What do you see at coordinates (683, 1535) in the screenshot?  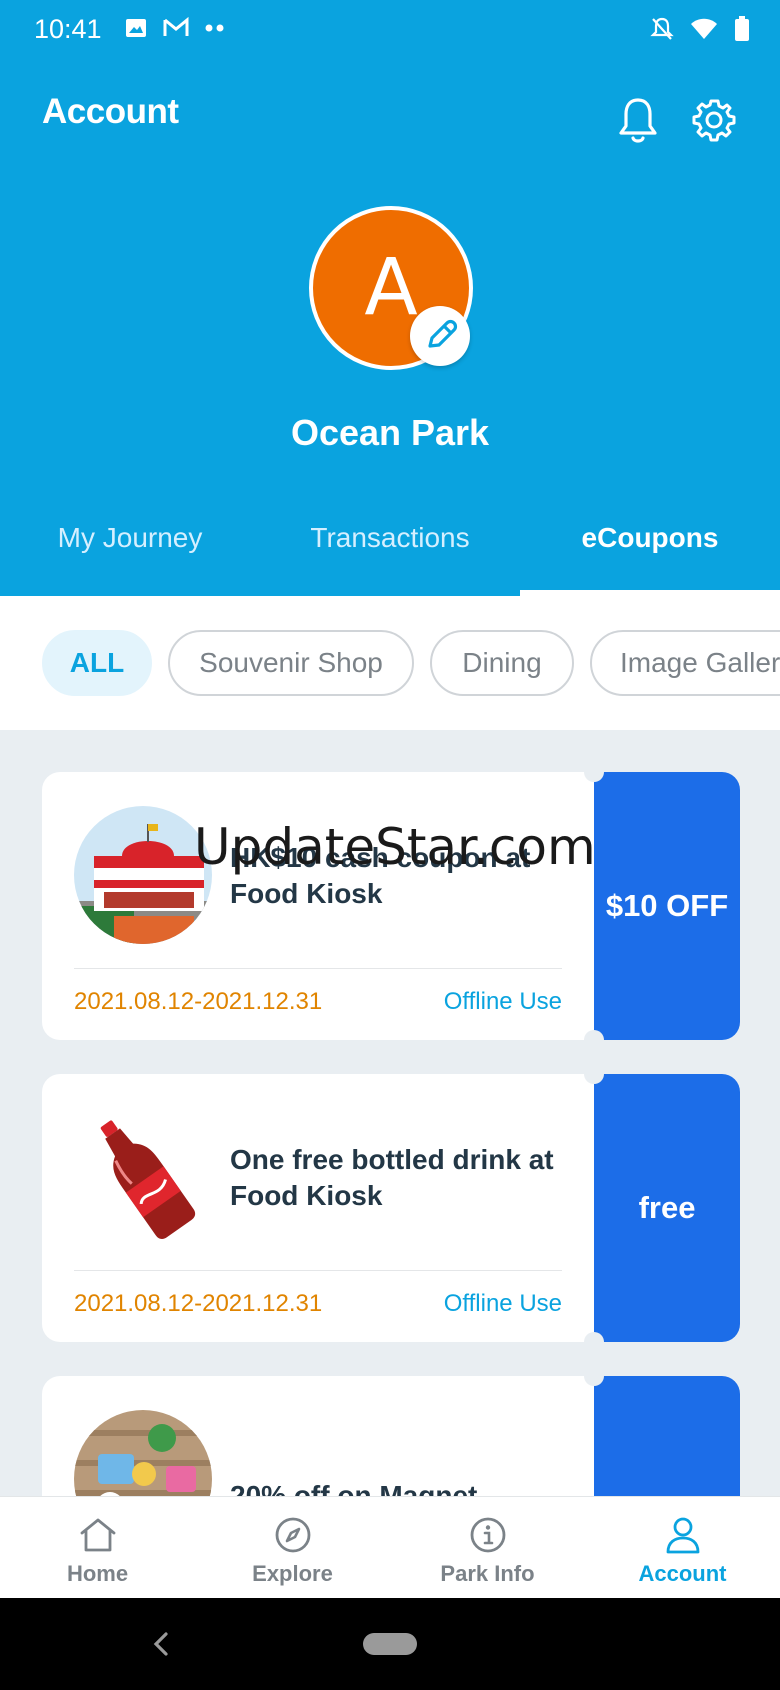 I see `user-icon` at bounding box center [683, 1535].